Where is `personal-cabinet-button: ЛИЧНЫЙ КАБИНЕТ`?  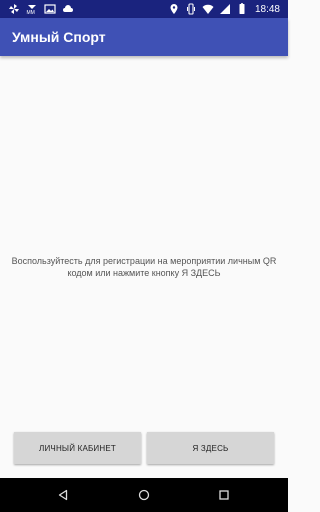
personal-cabinet-button: ЛИЧНЫЙ КАБИНЕТ is located at coordinates (77, 448).